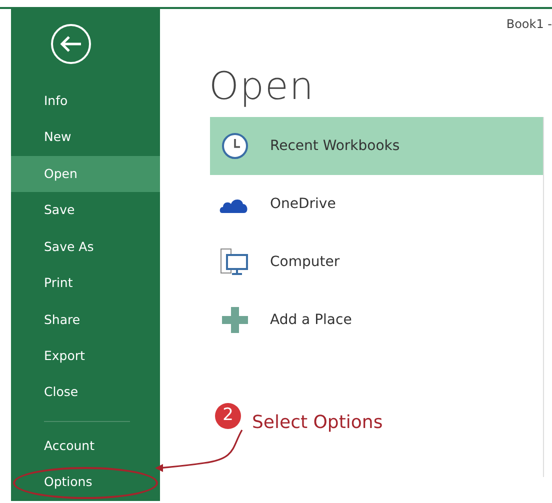  Describe the element at coordinates (376, 146) in the screenshot. I see `place-item: Recent Workbooks` at that location.